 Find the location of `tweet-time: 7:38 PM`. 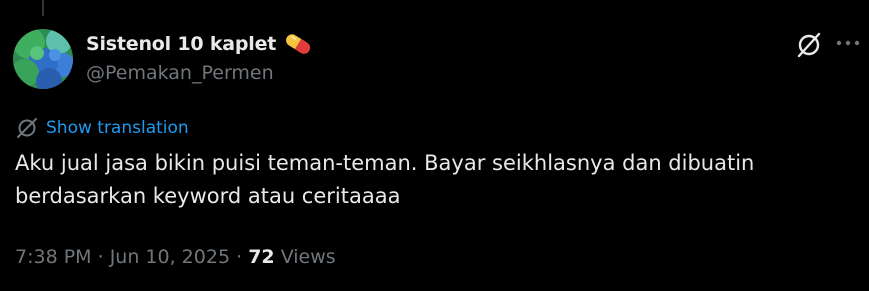

tweet-time: 7:38 PM is located at coordinates (53, 257).